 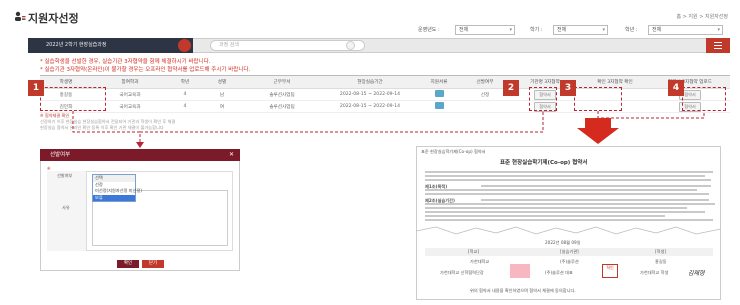 What do you see at coordinates (128, 264) in the screenshot?
I see `confirm-button: 확인` at bounding box center [128, 264].